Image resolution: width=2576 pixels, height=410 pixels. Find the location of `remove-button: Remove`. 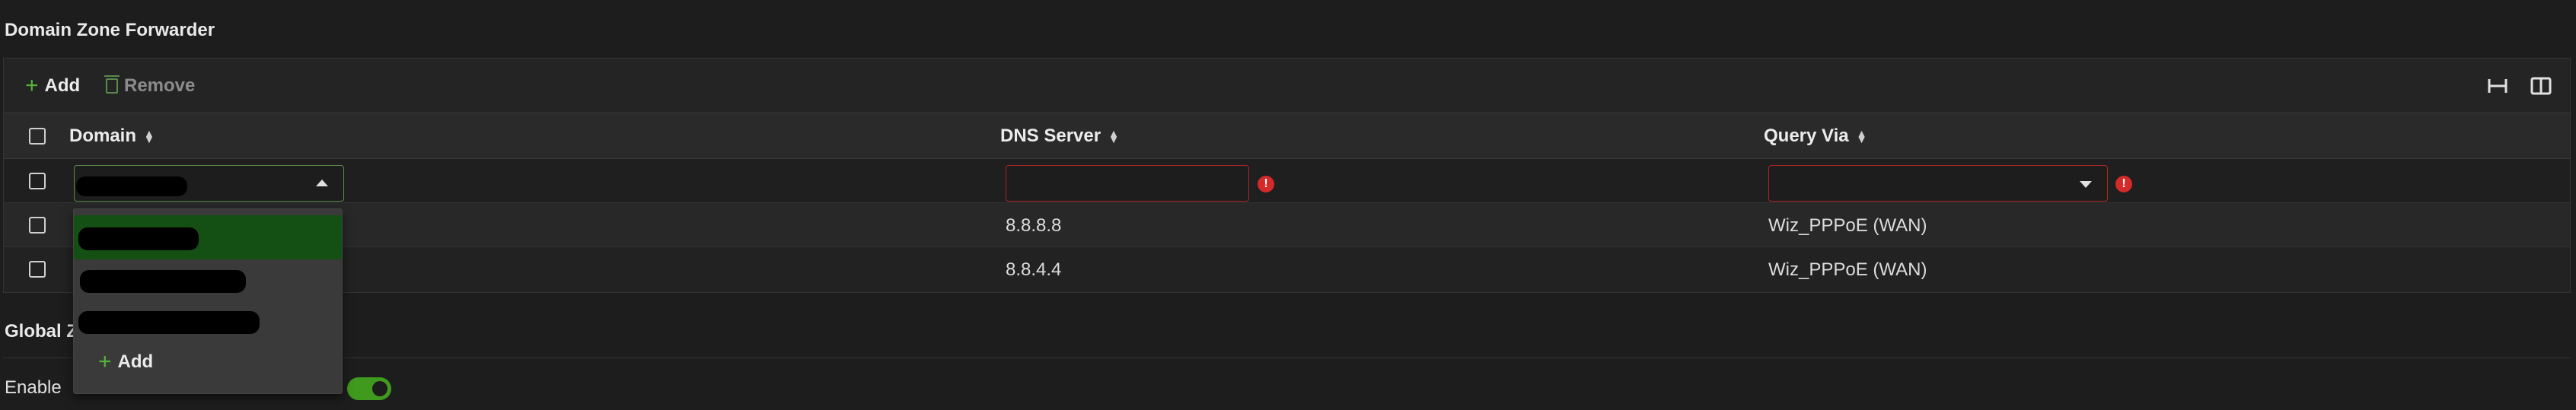

remove-button: Remove is located at coordinates (150, 86).